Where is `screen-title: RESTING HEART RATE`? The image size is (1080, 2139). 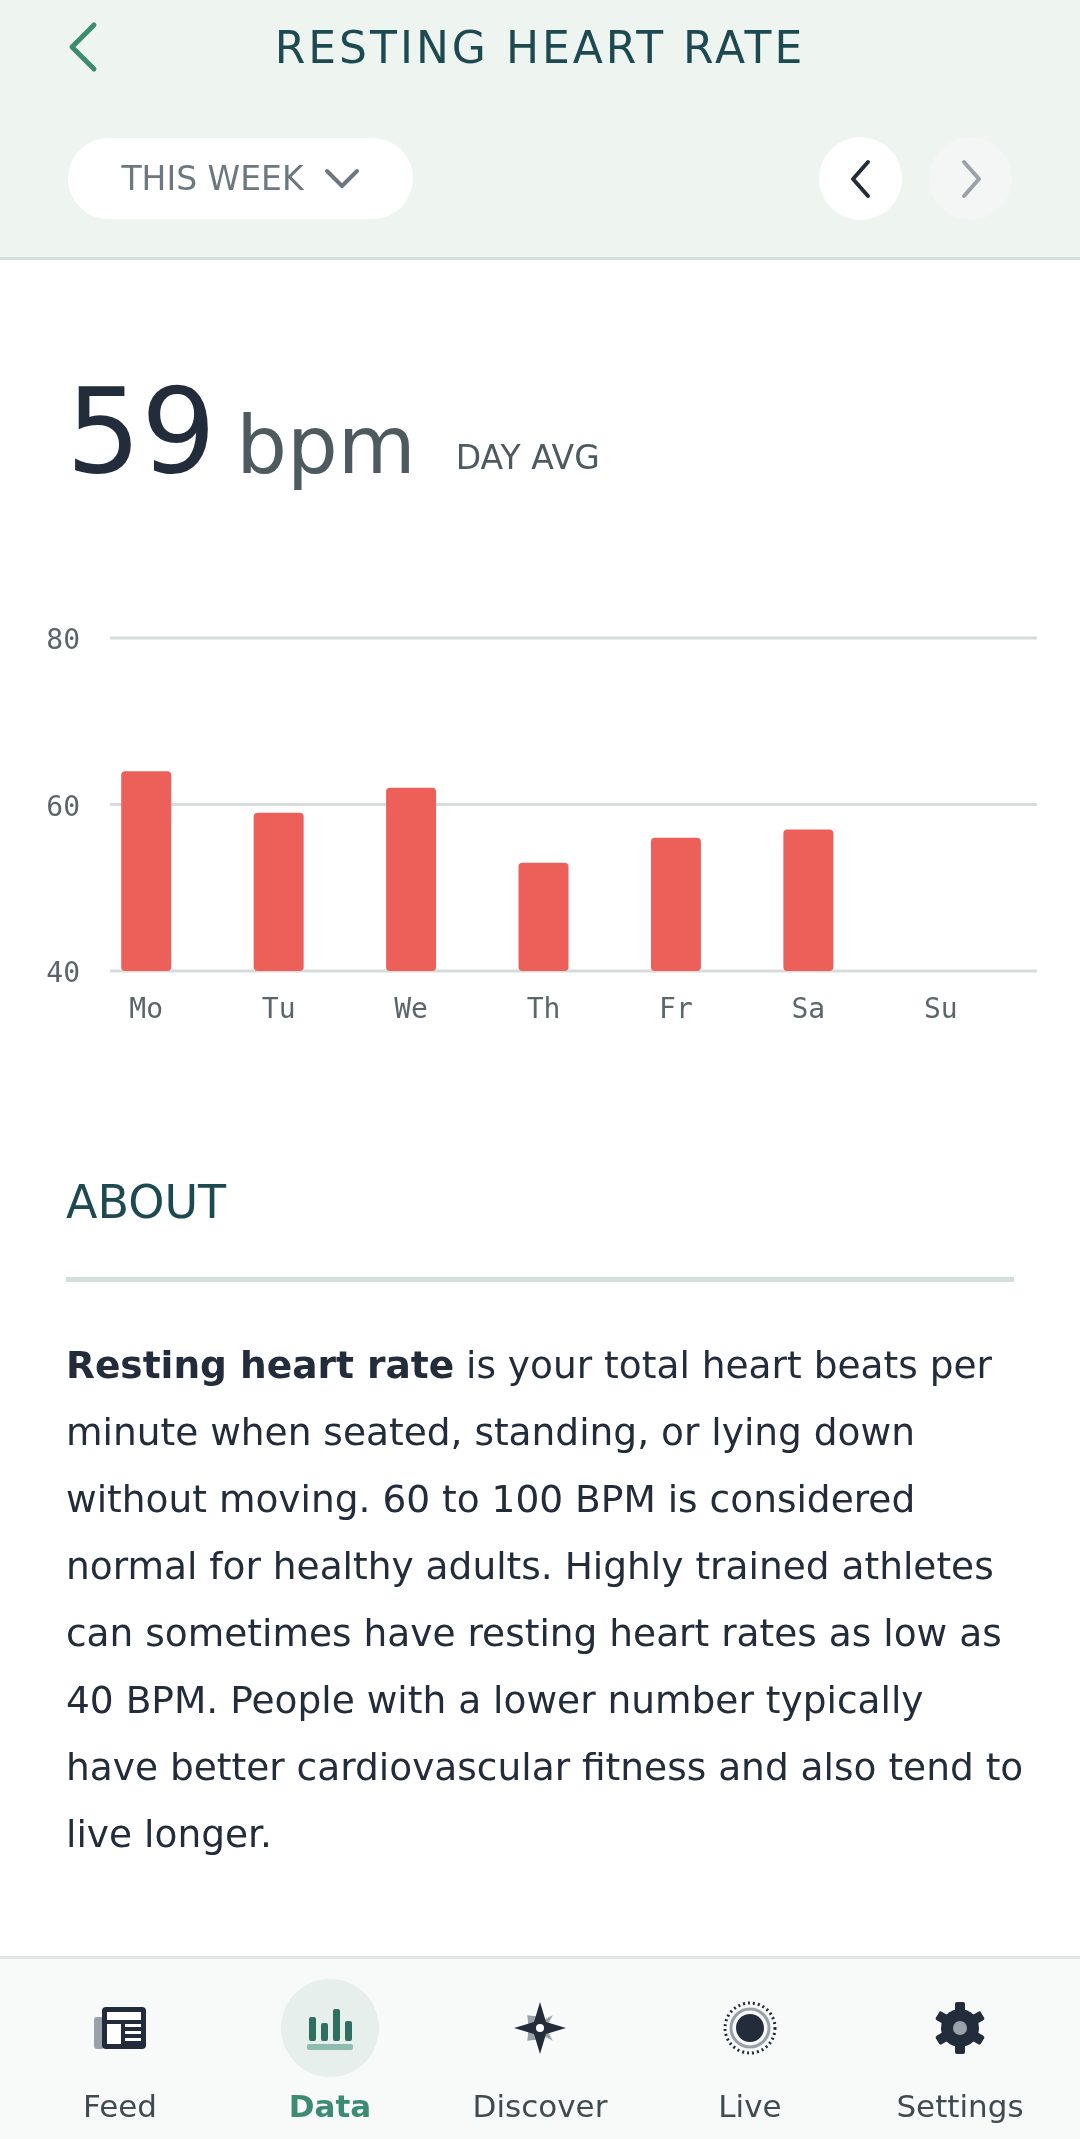 screen-title: RESTING HEART RATE is located at coordinates (540, 47).